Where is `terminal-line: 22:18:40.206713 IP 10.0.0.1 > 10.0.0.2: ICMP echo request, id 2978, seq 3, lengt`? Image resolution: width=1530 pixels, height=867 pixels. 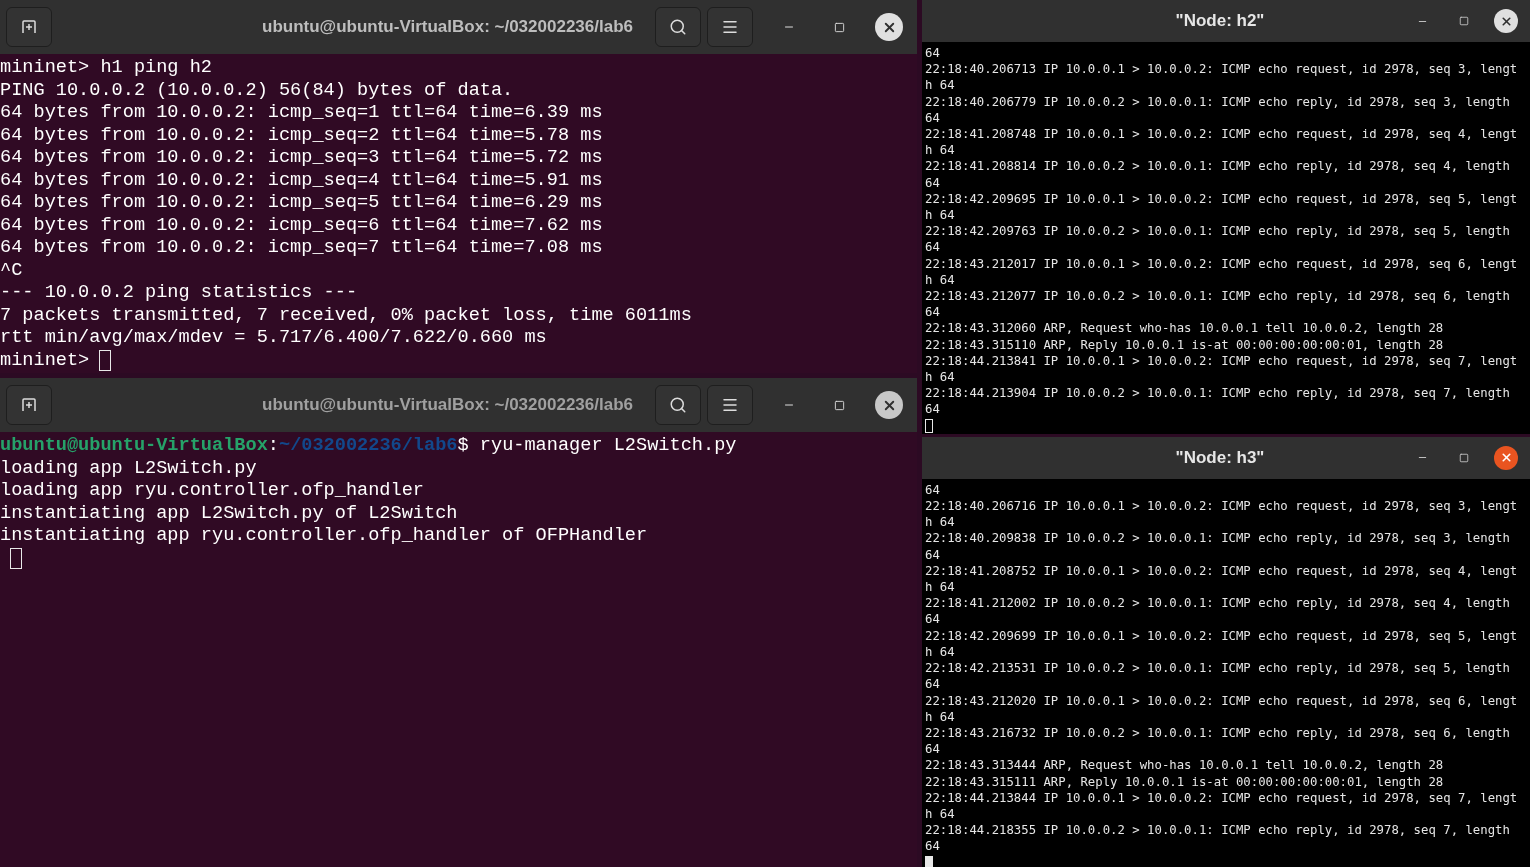 terminal-line: 22:18:40.206713 IP 10.0.0.1 > 10.0.0.2: ICMP echo request, id 2978, seq 3, lengt is located at coordinates (1221, 69).